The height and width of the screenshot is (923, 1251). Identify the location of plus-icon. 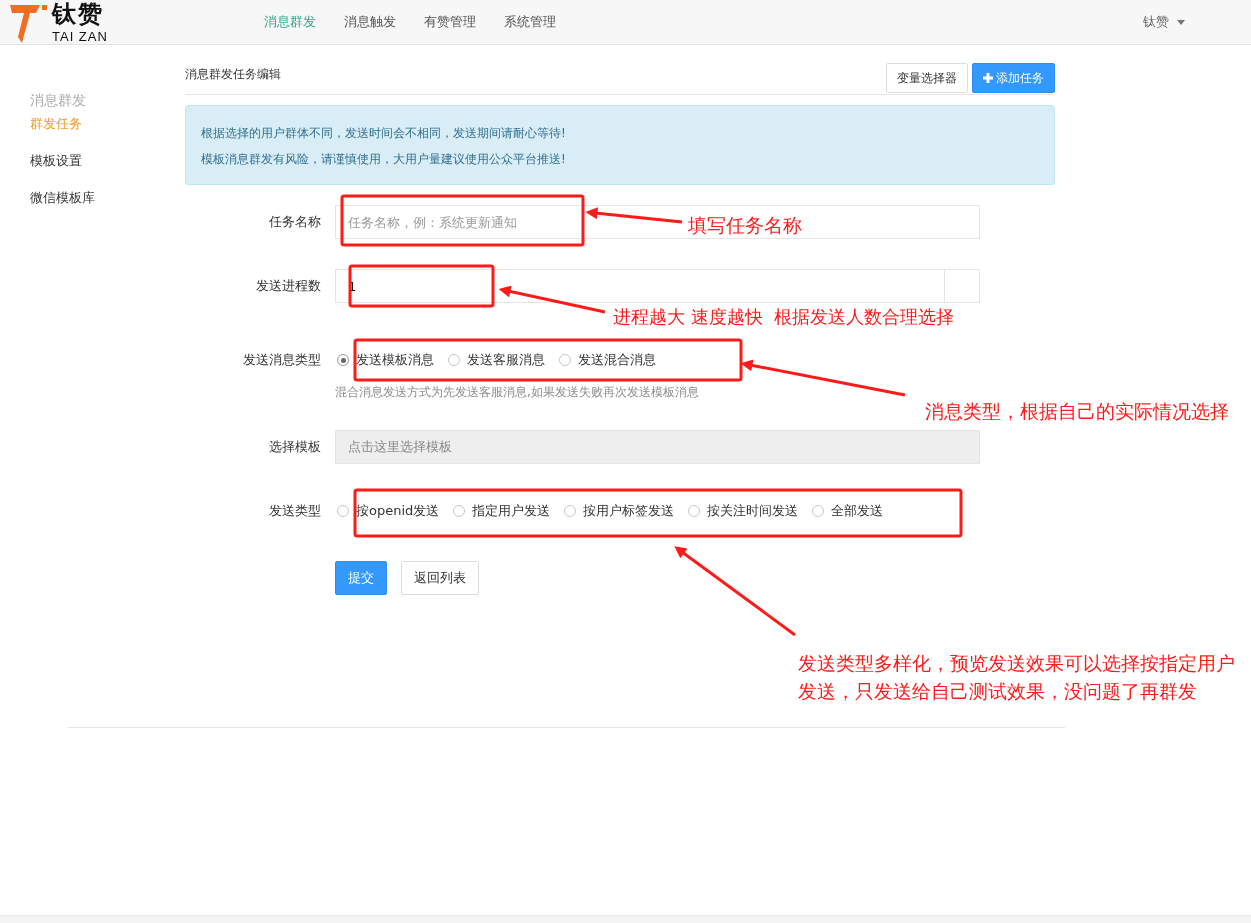
(988, 78).